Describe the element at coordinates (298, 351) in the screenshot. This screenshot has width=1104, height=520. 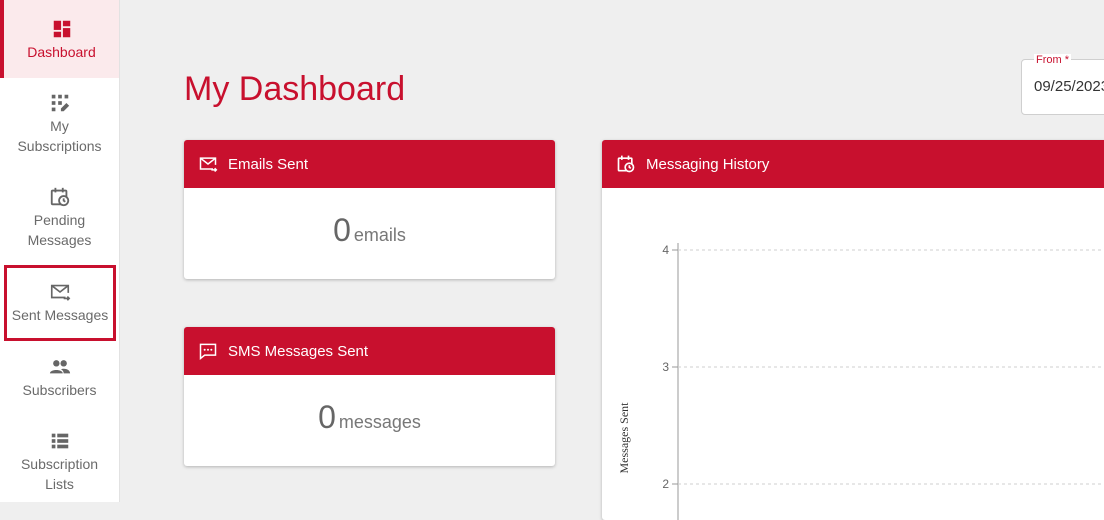
I see `sms-sent-title: SMS Messages Sent` at that location.